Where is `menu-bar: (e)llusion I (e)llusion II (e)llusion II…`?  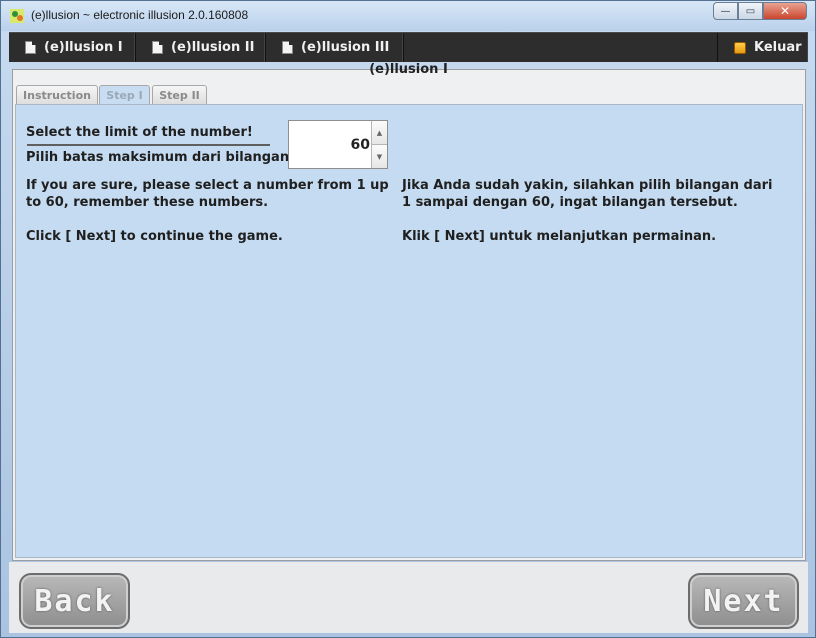
menu-bar: (e)llusion I (e)llusion II (e)llusion II… is located at coordinates (408, 47).